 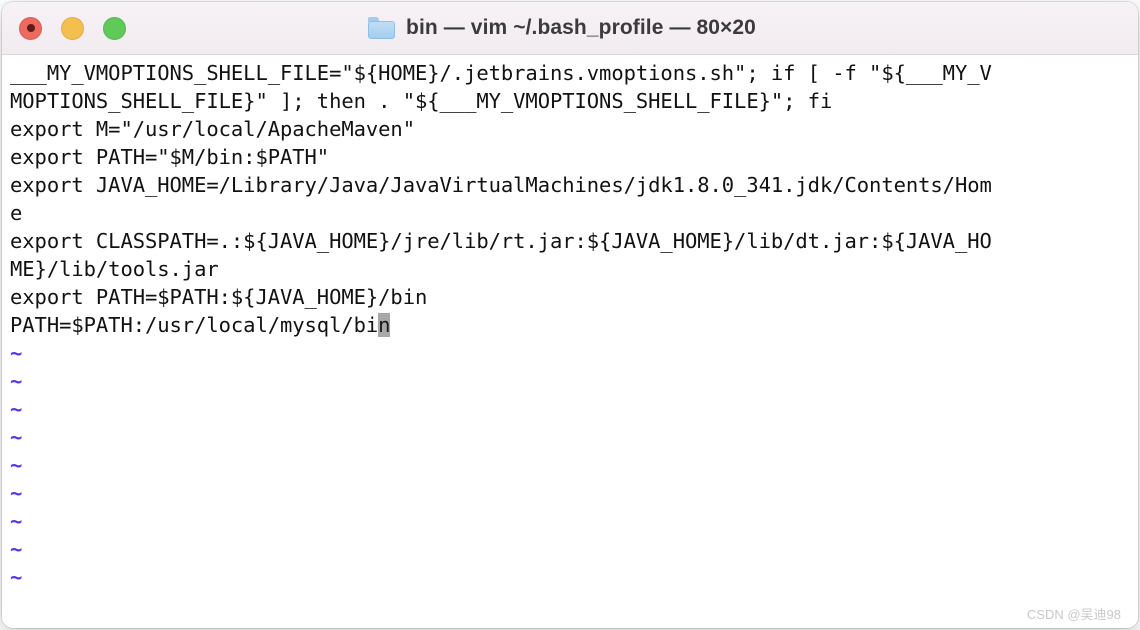 What do you see at coordinates (581, 27) in the screenshot?
I see `page-title: bin — vim ~/.bash_profile — 80×20` at bounding box center [581, 27].